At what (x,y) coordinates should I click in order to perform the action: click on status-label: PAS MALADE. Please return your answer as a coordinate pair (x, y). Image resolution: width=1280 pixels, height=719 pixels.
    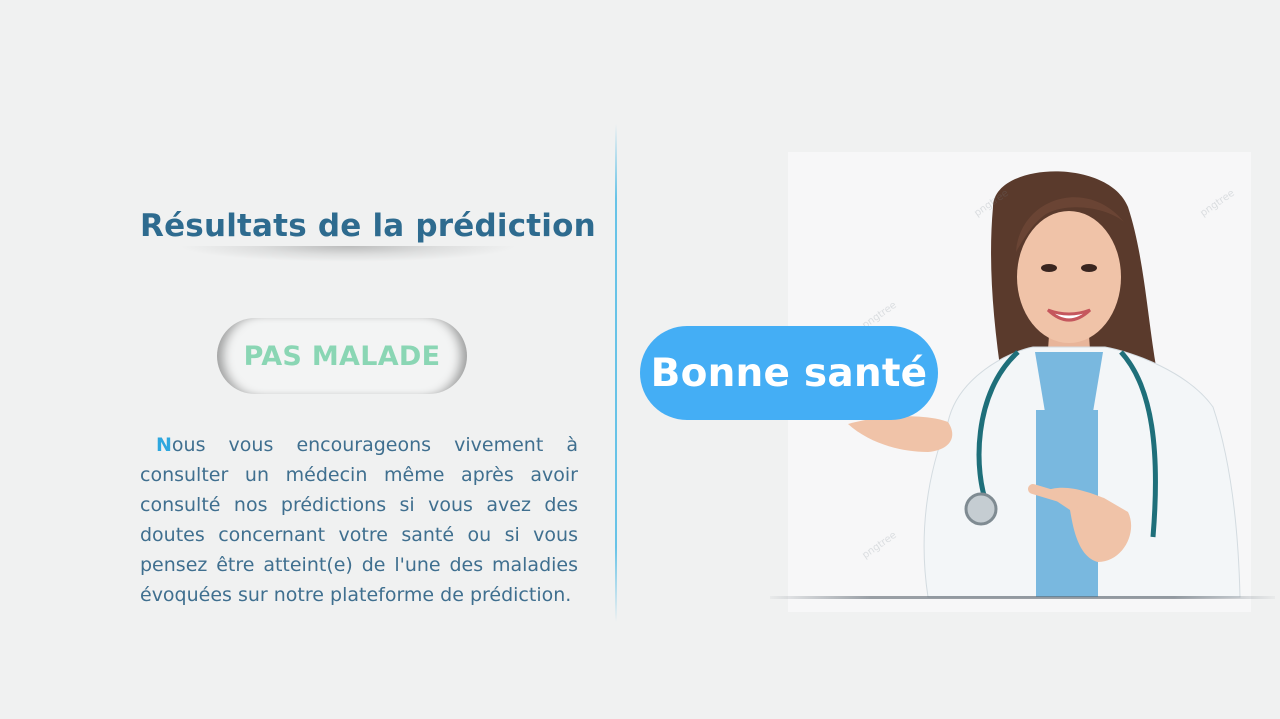
    Looking at the image, I should click on (342, 356).